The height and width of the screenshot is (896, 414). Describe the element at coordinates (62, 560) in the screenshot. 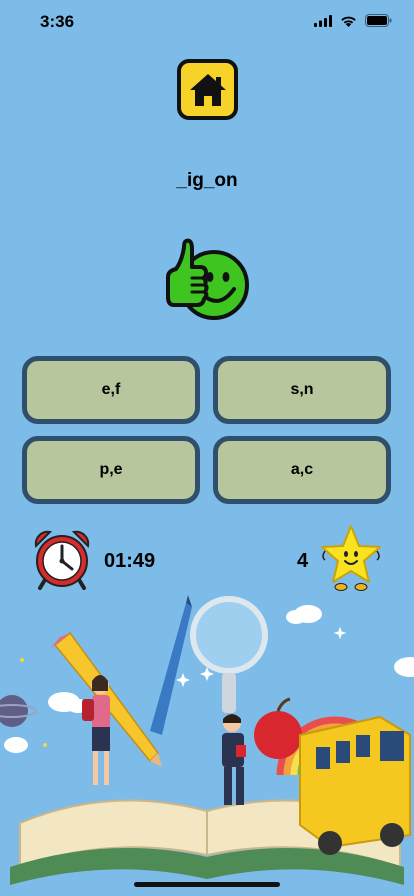

I see `alarm-clock-icon` at that location.